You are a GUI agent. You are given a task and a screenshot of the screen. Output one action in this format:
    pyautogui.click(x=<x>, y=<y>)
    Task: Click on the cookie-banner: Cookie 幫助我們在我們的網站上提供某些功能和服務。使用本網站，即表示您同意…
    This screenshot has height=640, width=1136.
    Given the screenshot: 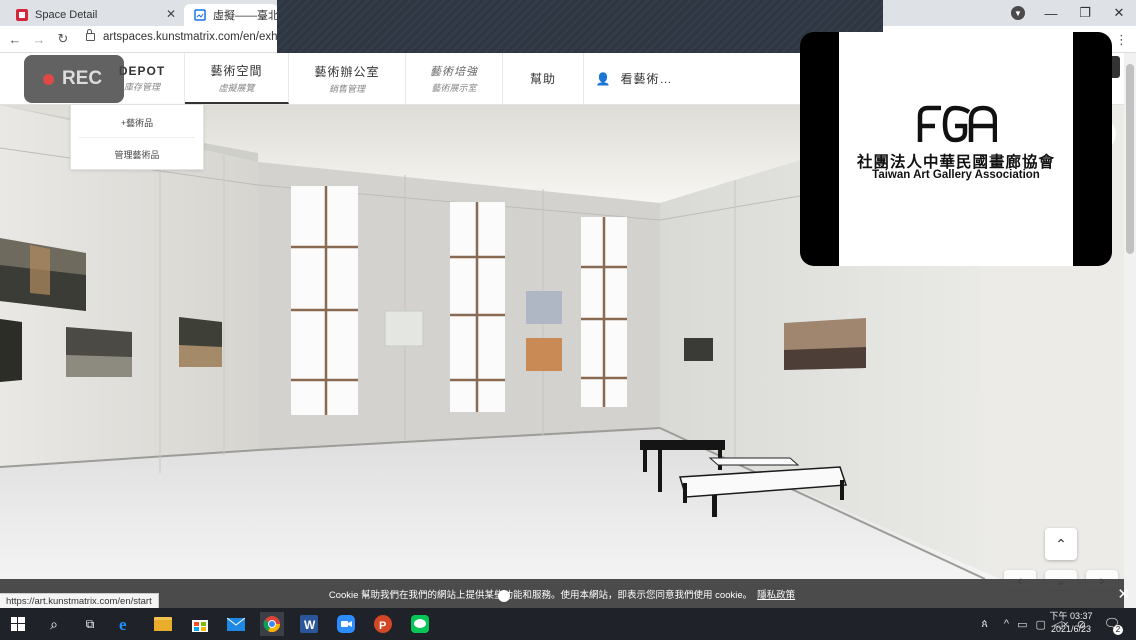 What is the action you would take?
    pyautogui.click(x=565, y=593)
    